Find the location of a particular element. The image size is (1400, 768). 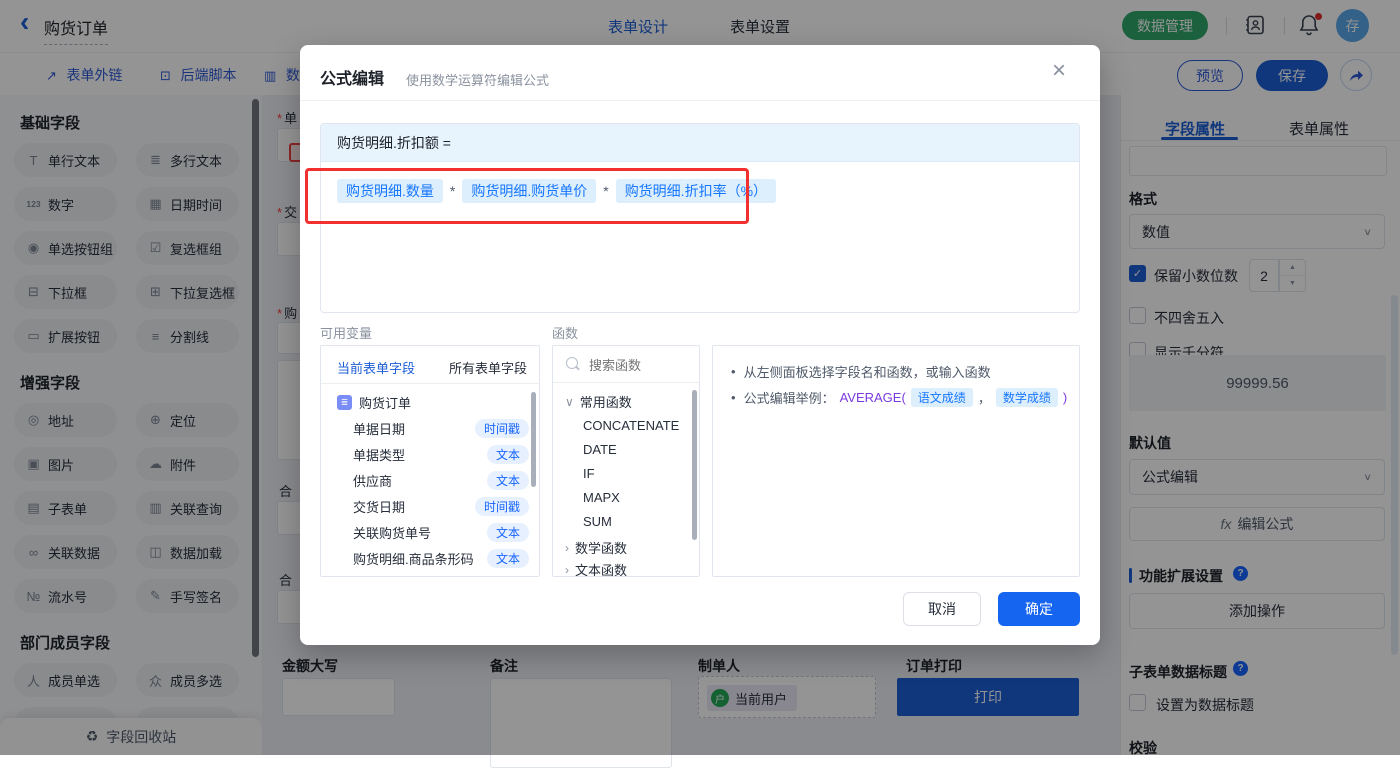

variable-row: 关联购货单号 文本 is located at coordinates (430, 532).